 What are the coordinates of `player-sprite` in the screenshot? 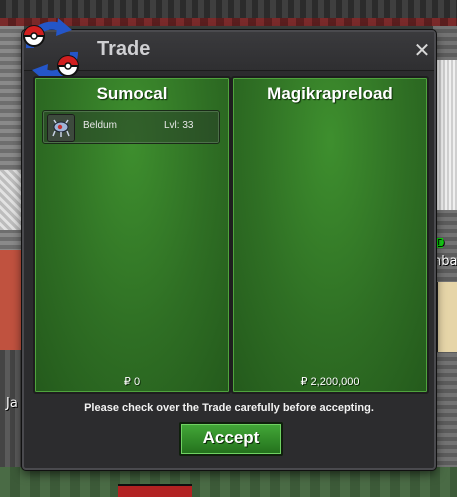 It's located at (155, 490).